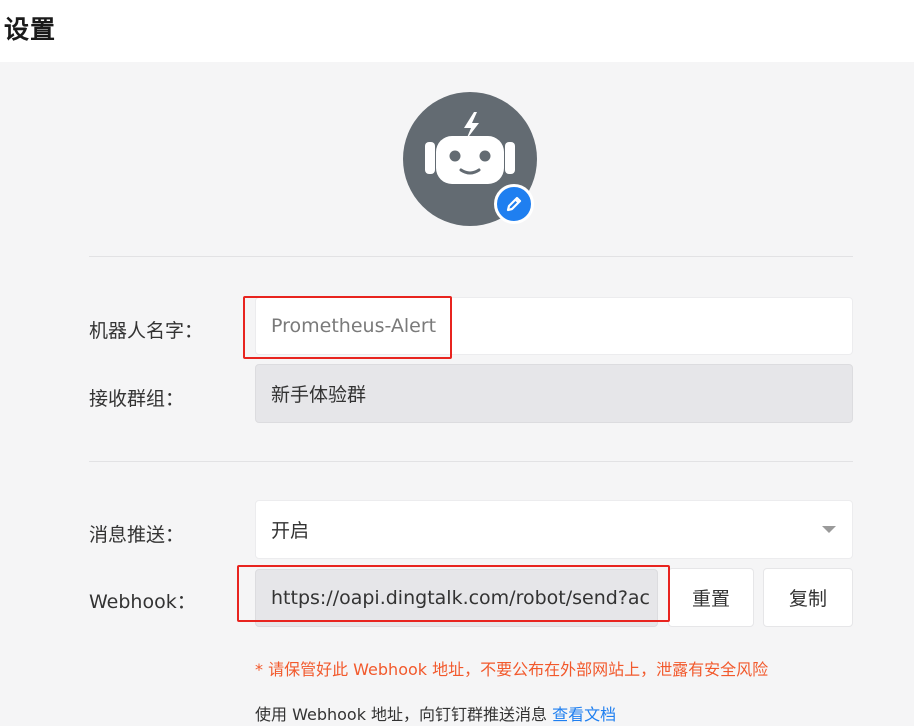 The image size is (914, 726). I want to click on webhook-hint-text: 使用 Webhook 地址，向钉钉群推送消息, so click(401, 714).